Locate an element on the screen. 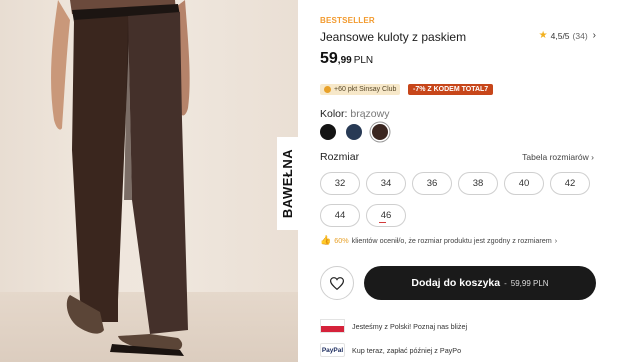 The height and width of the screenshot is (362, 620). club-points-label: +60 pkt Sinsay Club is located at coordinates (365, 89).